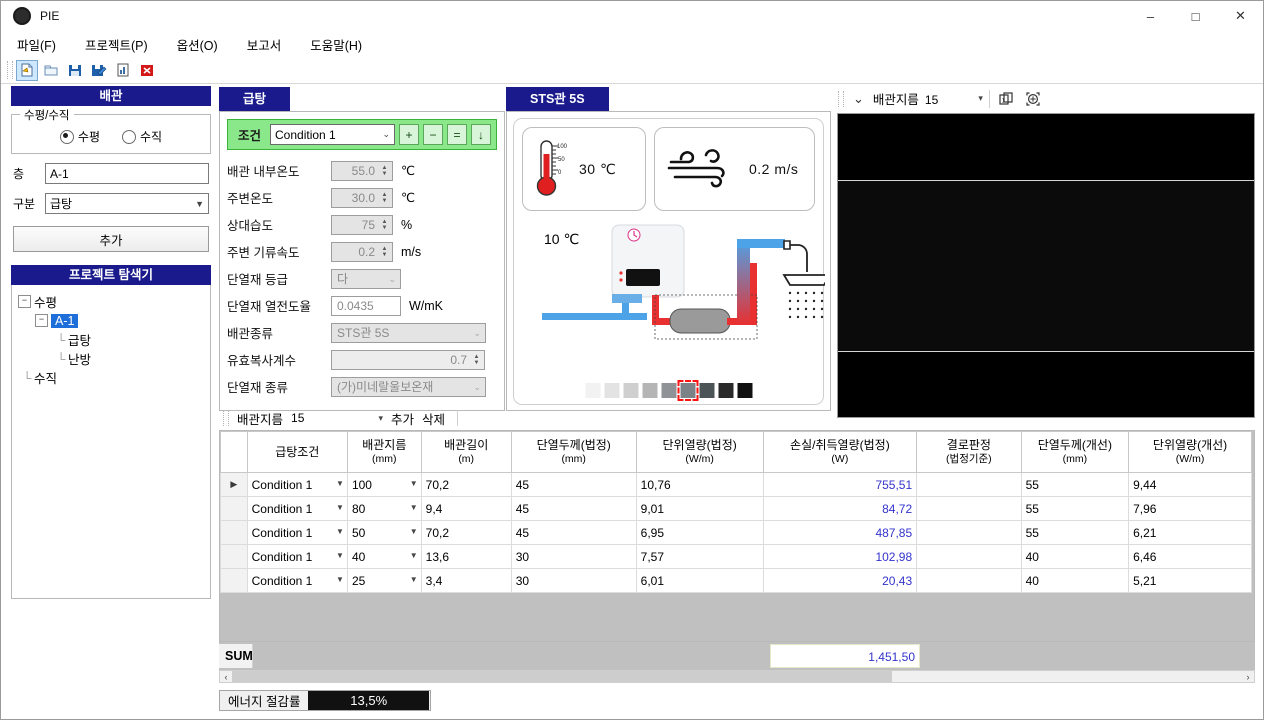 The width and height of the screenshot is (1264, 720). Describe the element at coordinates (1190, 532) in the screenshot. I see `cell-unitheat-improved: 6,21` at that location.